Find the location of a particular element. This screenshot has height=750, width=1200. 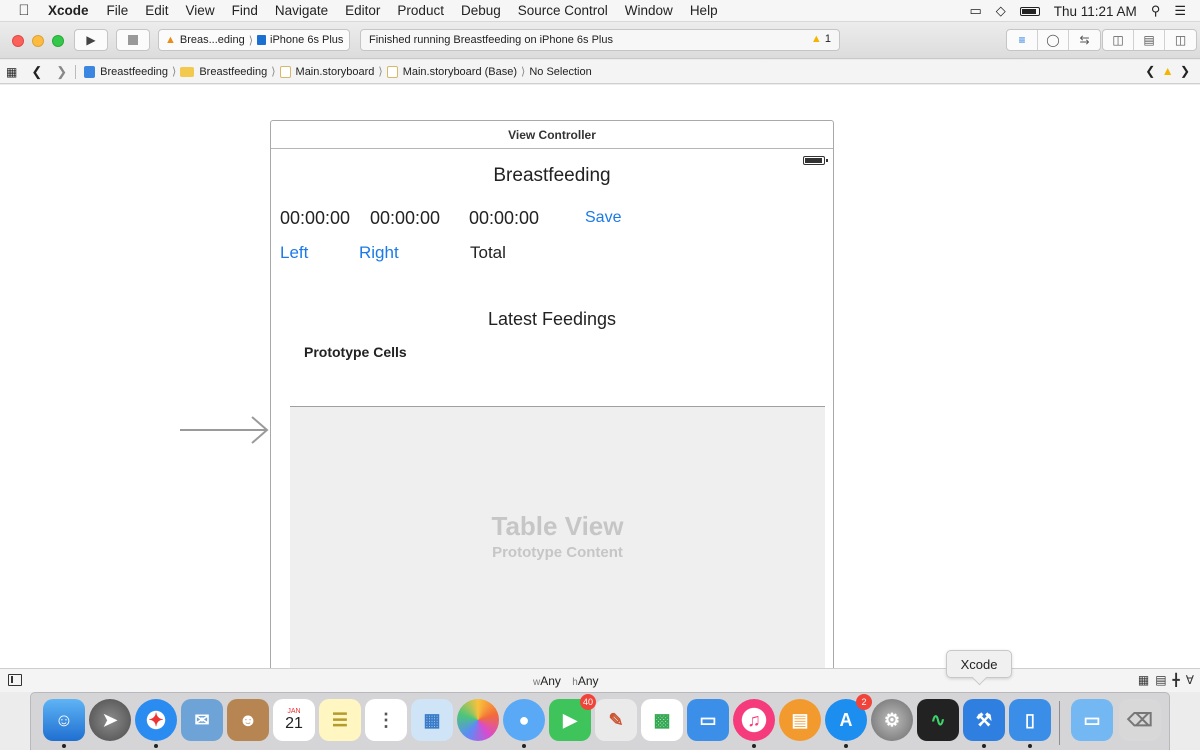

crumb-folder: Breastfeeding is located at coordinates (223, 72).